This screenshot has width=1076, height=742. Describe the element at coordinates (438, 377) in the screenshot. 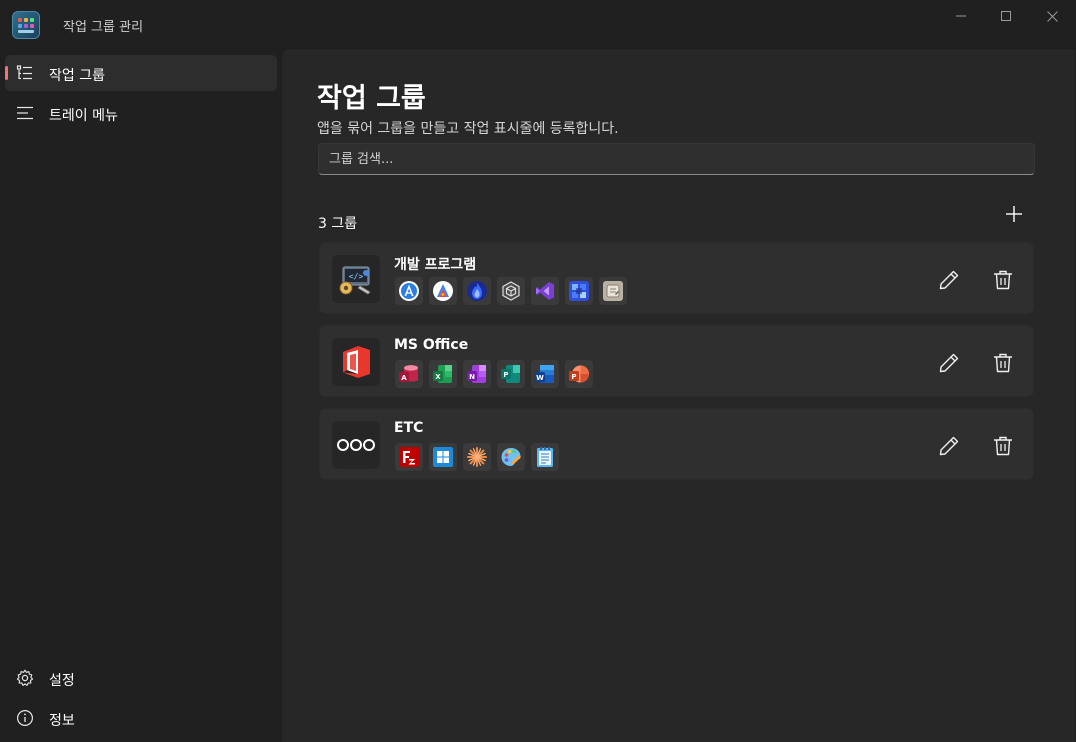

I see `svg-text: X` at that location.